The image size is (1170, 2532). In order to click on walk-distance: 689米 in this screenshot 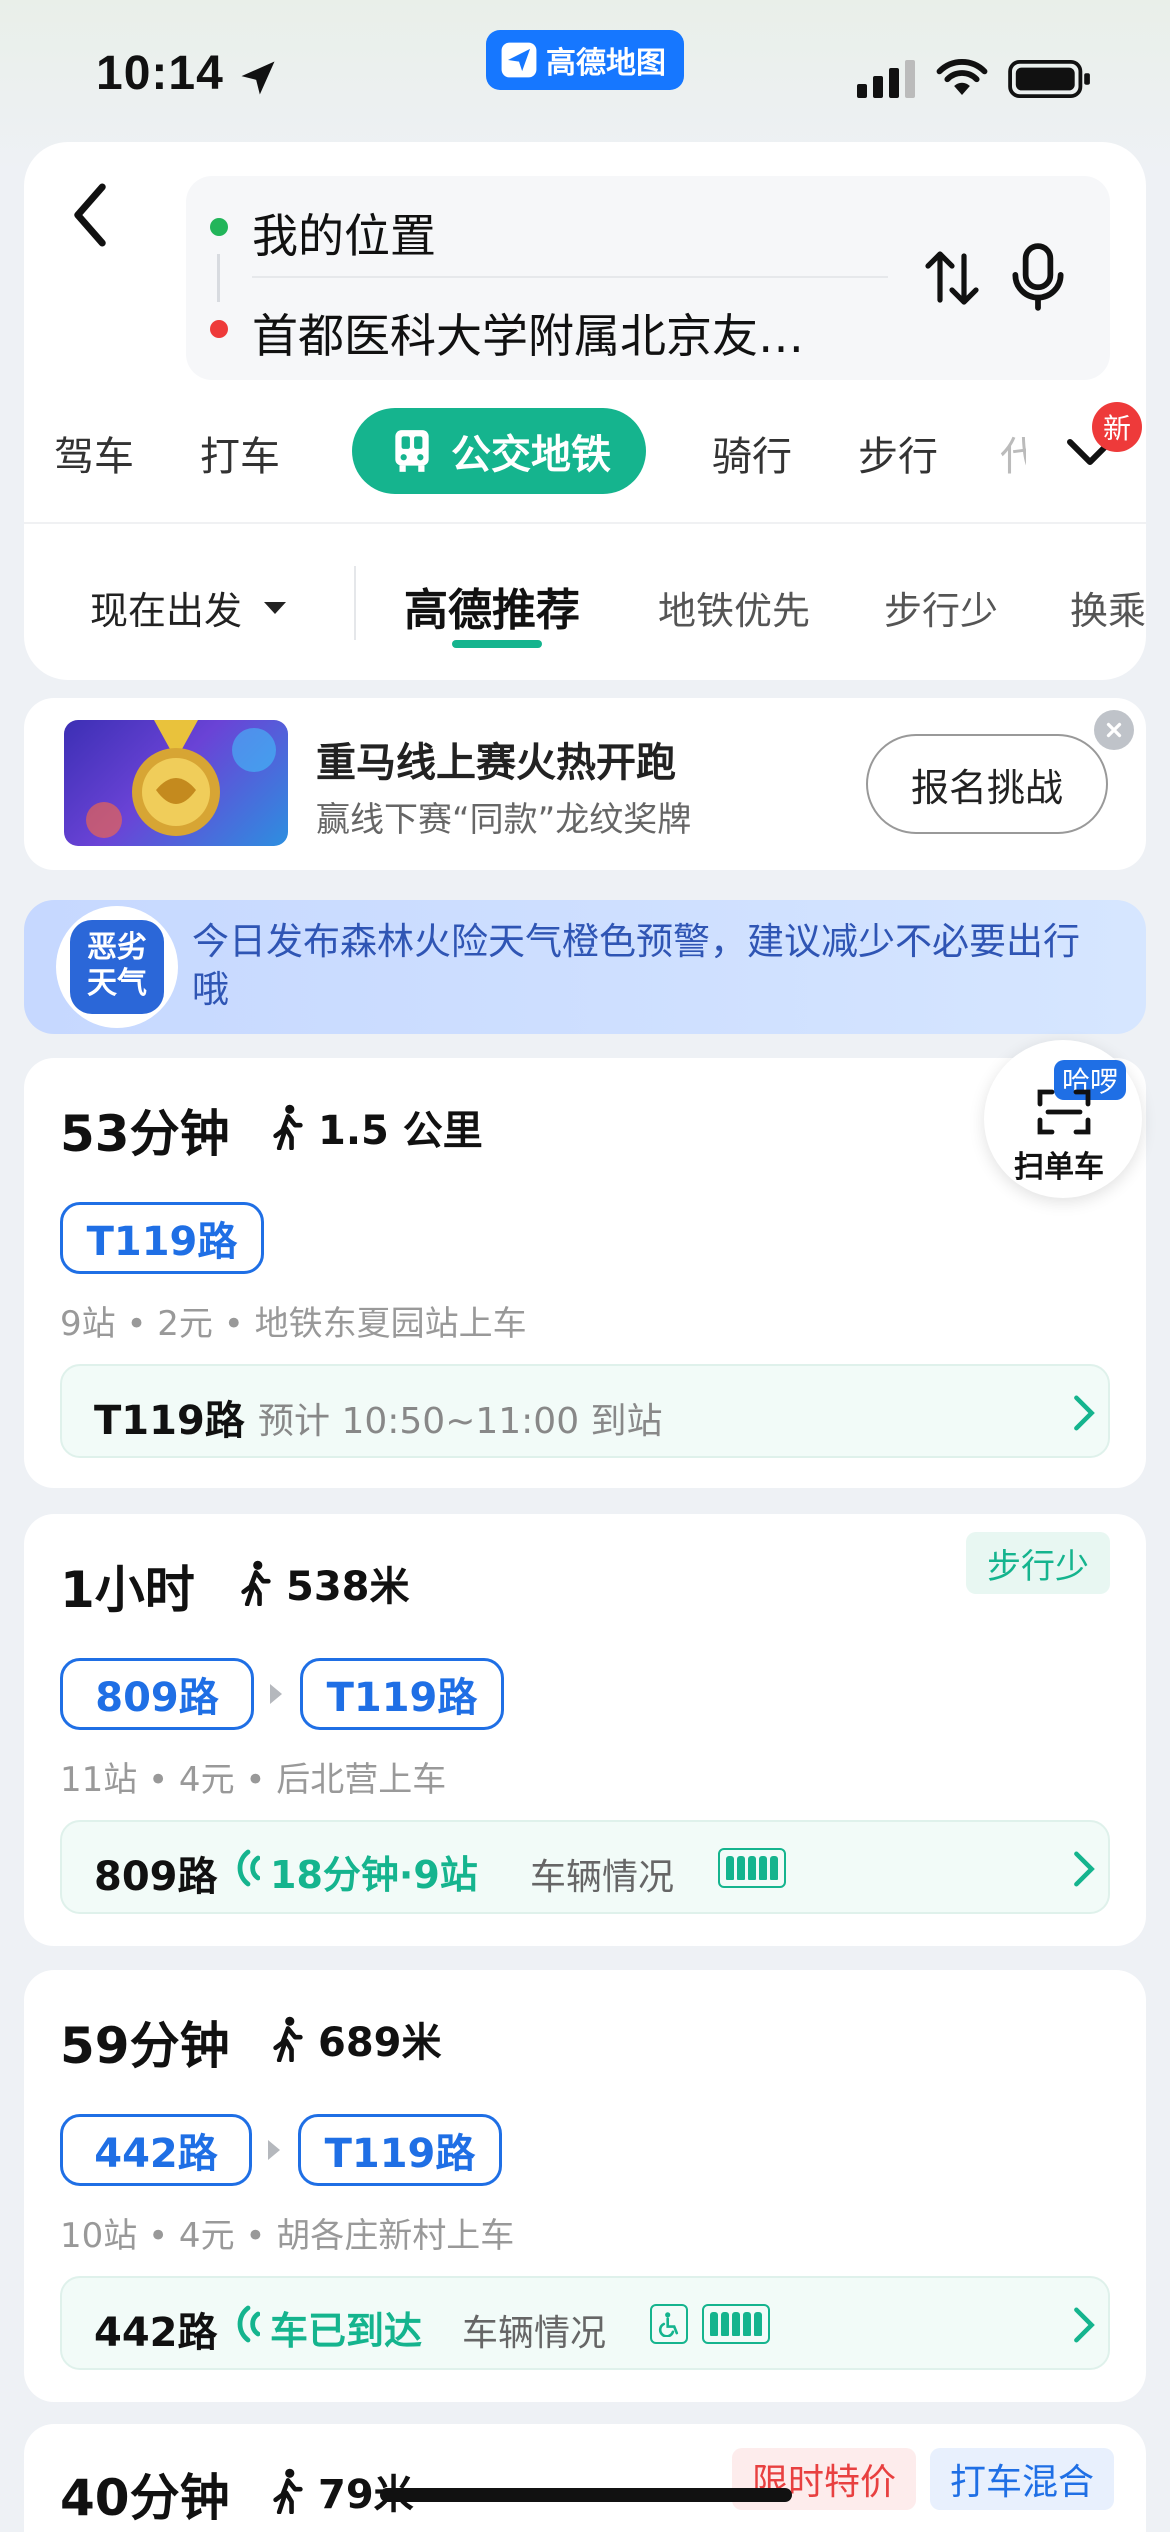, I will do `click(356, 2039)`.